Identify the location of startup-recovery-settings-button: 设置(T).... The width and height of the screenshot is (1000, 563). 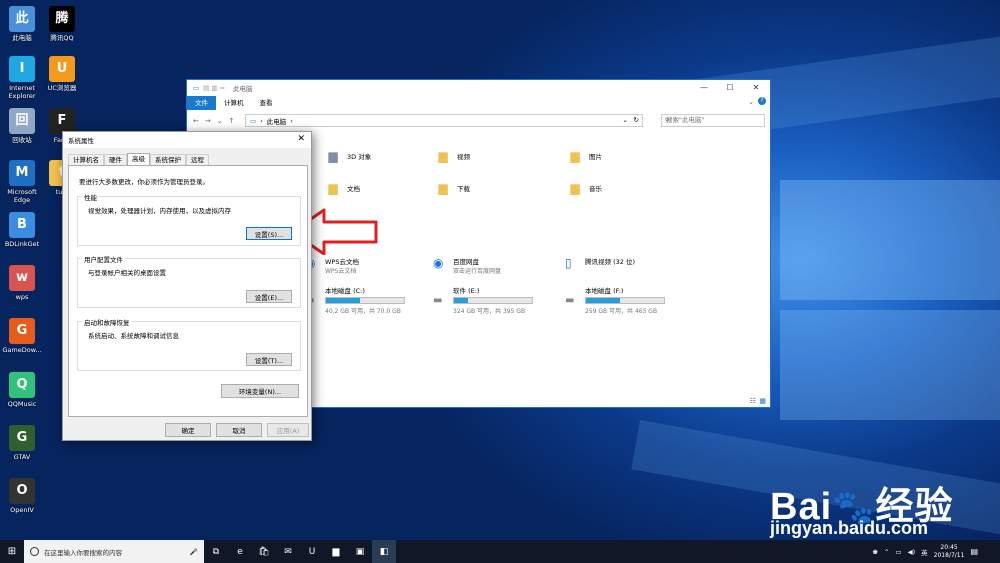
(269, 359).